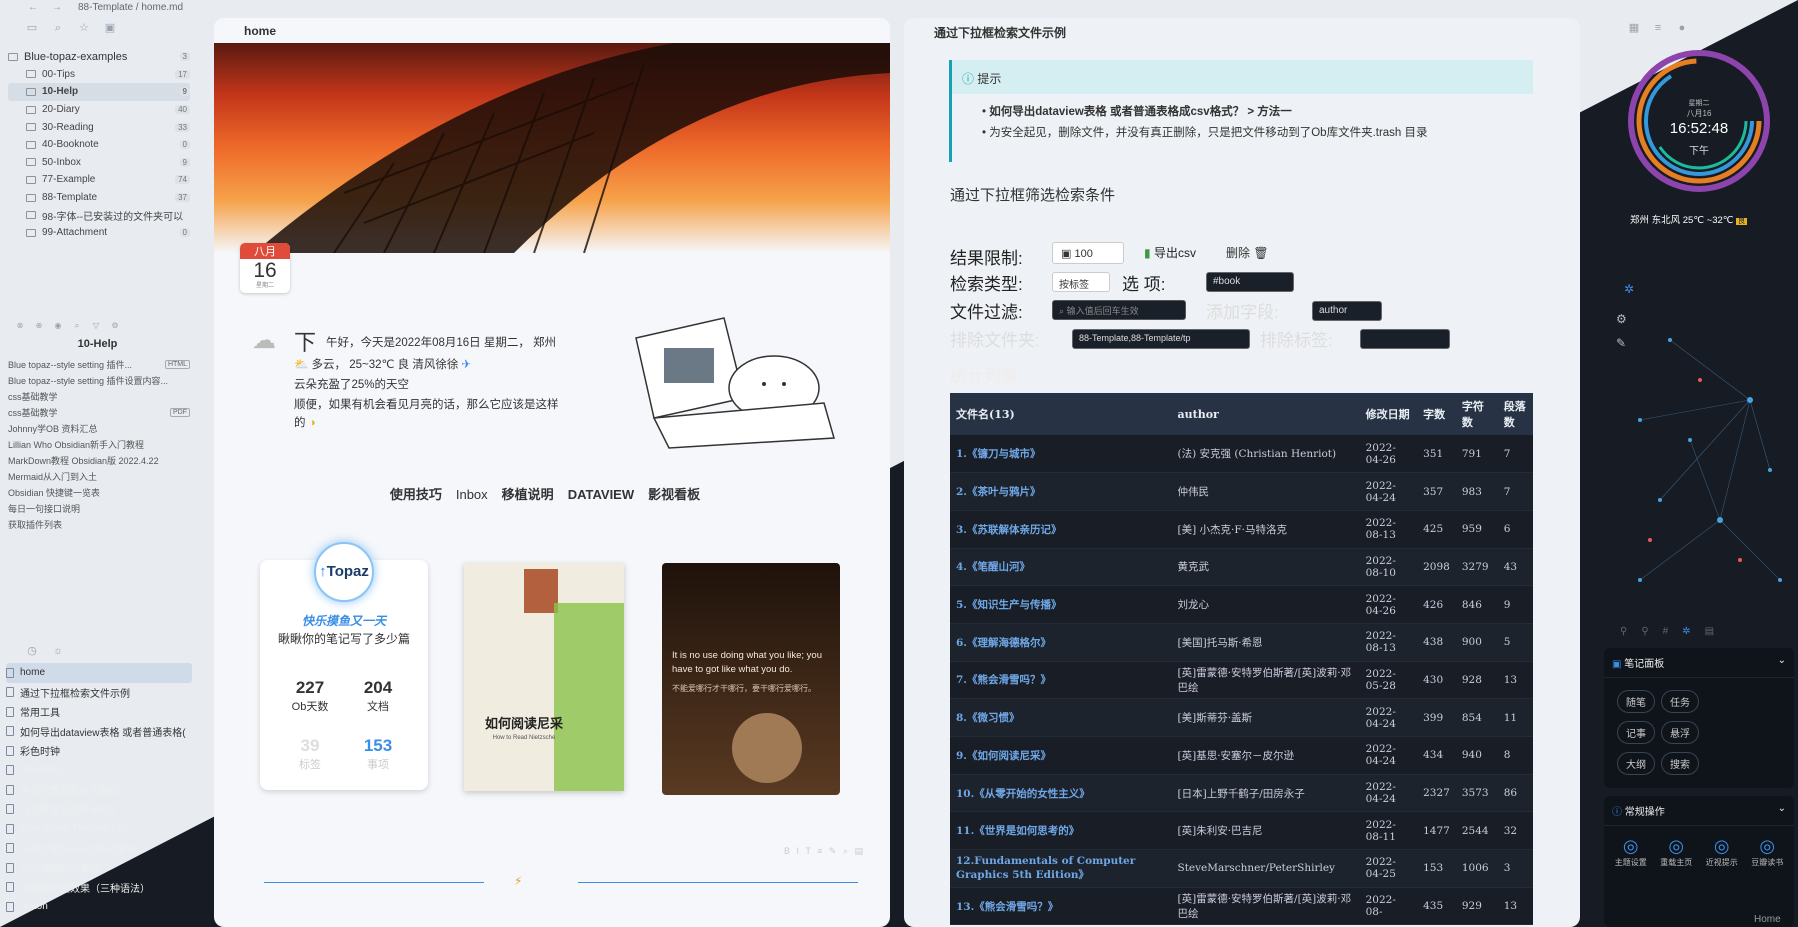 This screenshot has height=927, width=1798. I want to click on book-cover: 如何阅读尼采 How to Read Nietzsche, so click(544, 677).